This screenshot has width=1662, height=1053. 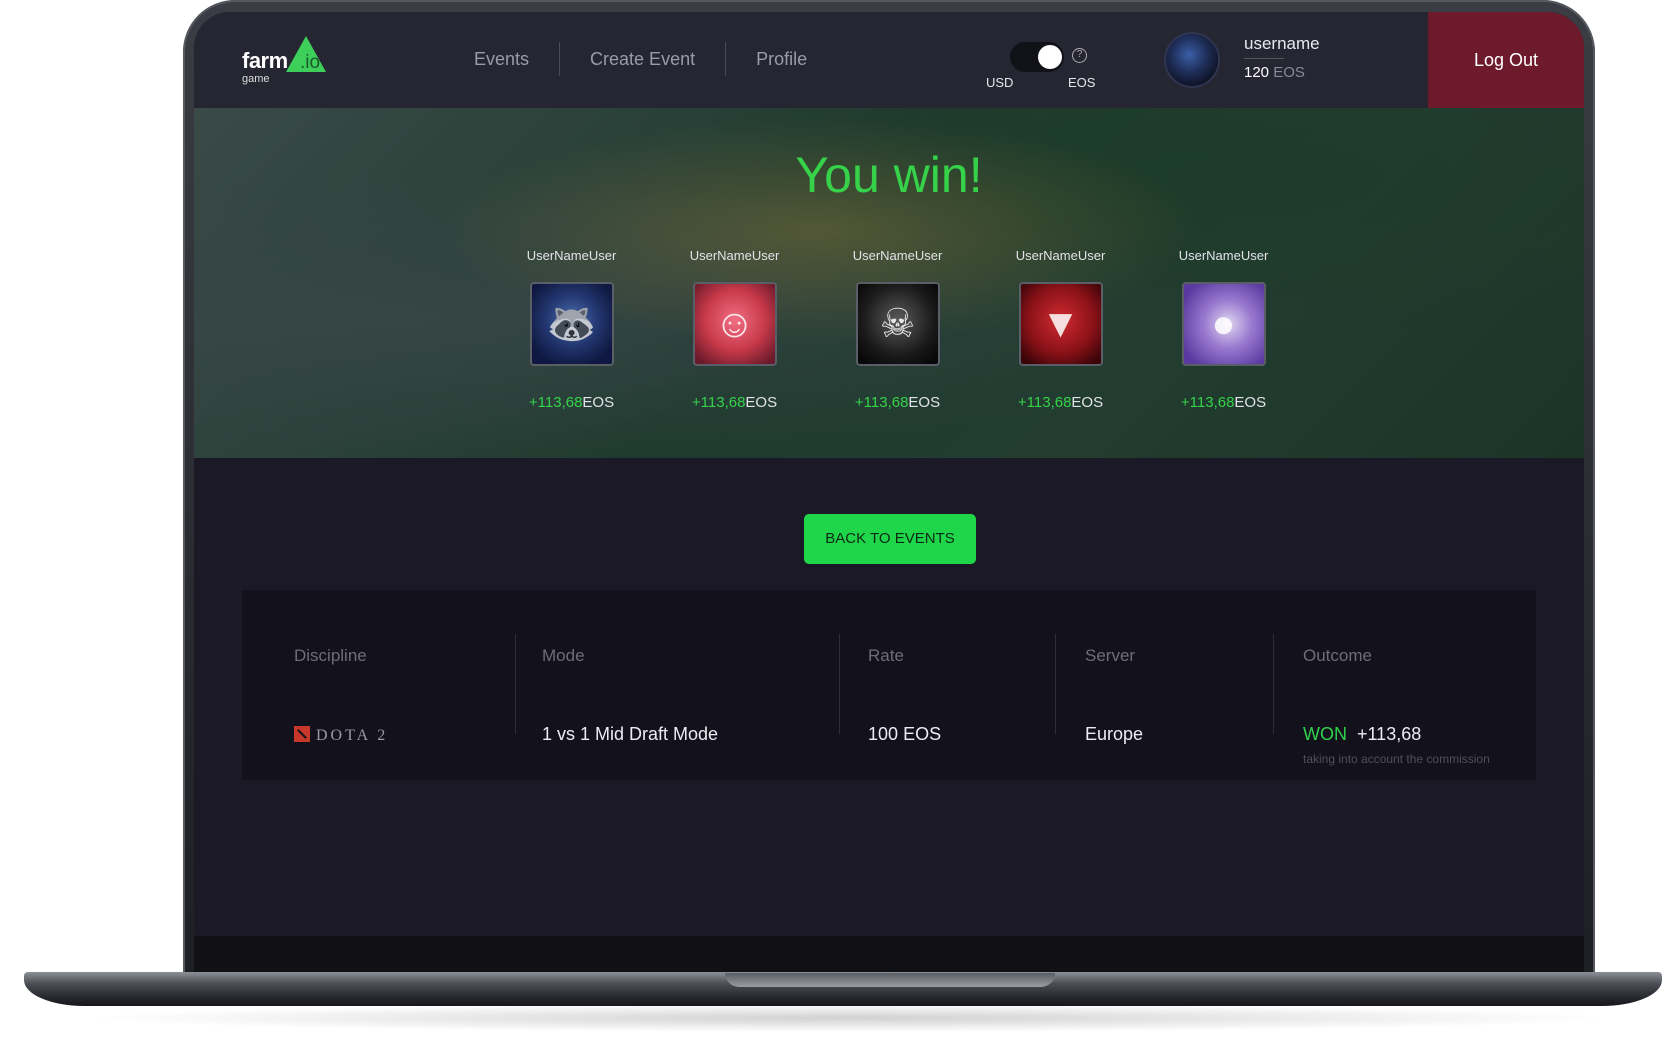 What do you see at coordinates (1082, 82) in the screenshot?
I see `currency-eos-label: EOS` at bounding box center [1082, 82].